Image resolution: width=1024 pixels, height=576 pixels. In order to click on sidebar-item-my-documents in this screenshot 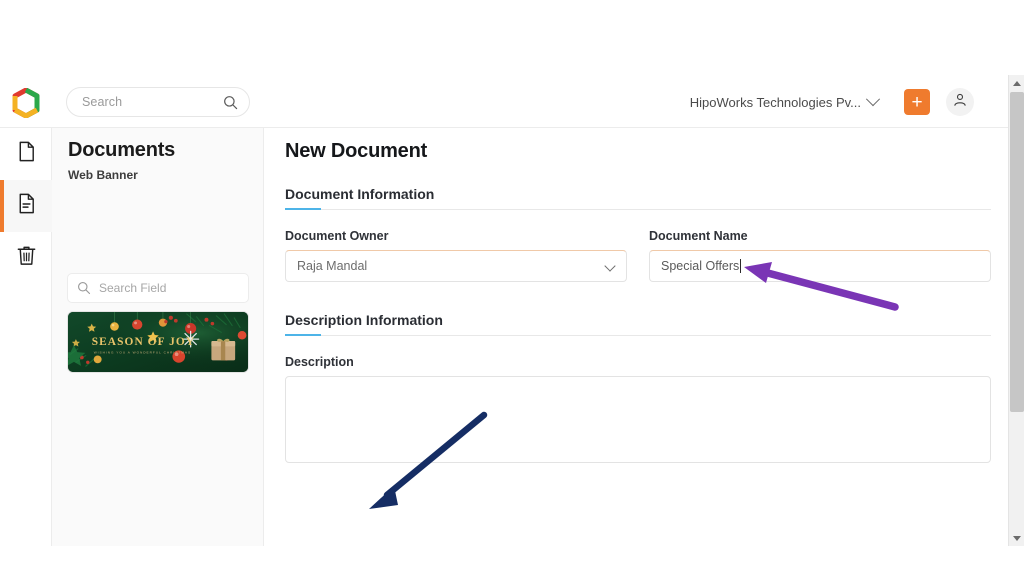, I will do `click(26, 206)`.